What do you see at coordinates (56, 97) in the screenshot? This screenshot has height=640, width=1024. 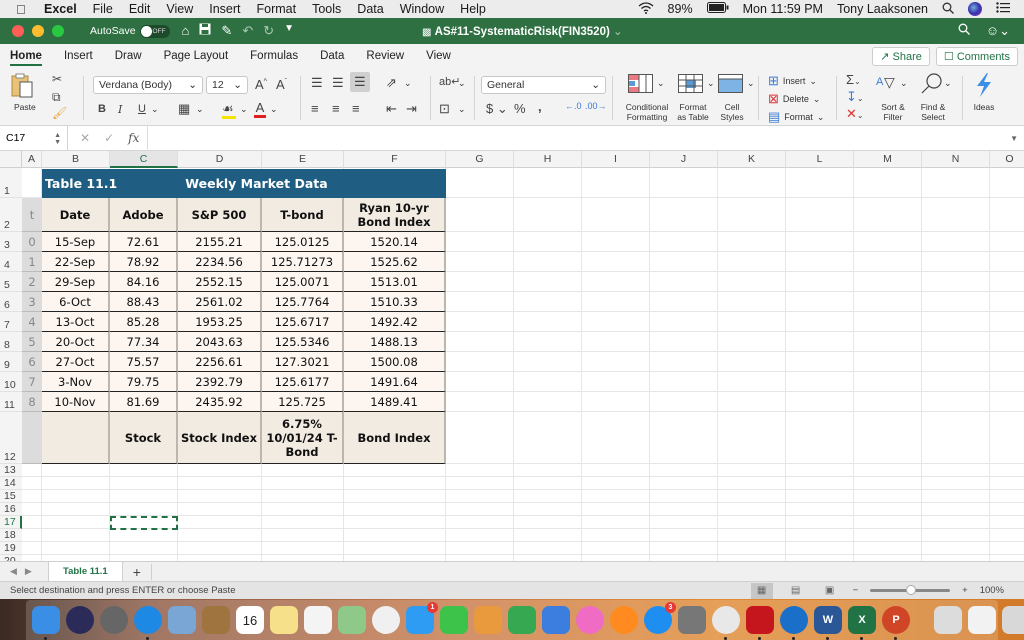 I see `copy-icon: ⧉` at bounding box center [56, 97].